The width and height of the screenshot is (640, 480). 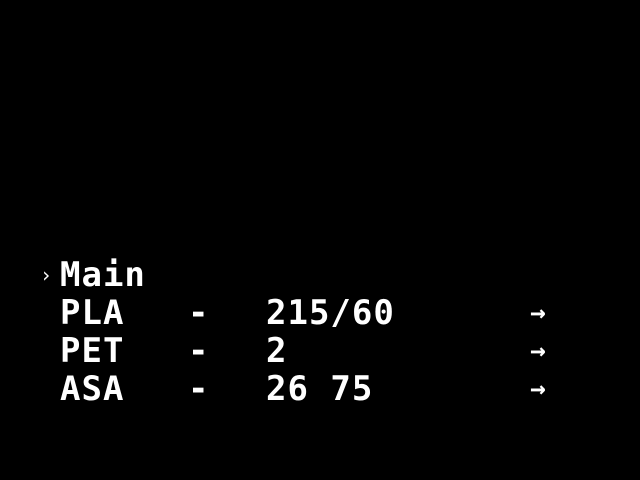 I want to click on material-name: PLA, so click(x=92, y=313).